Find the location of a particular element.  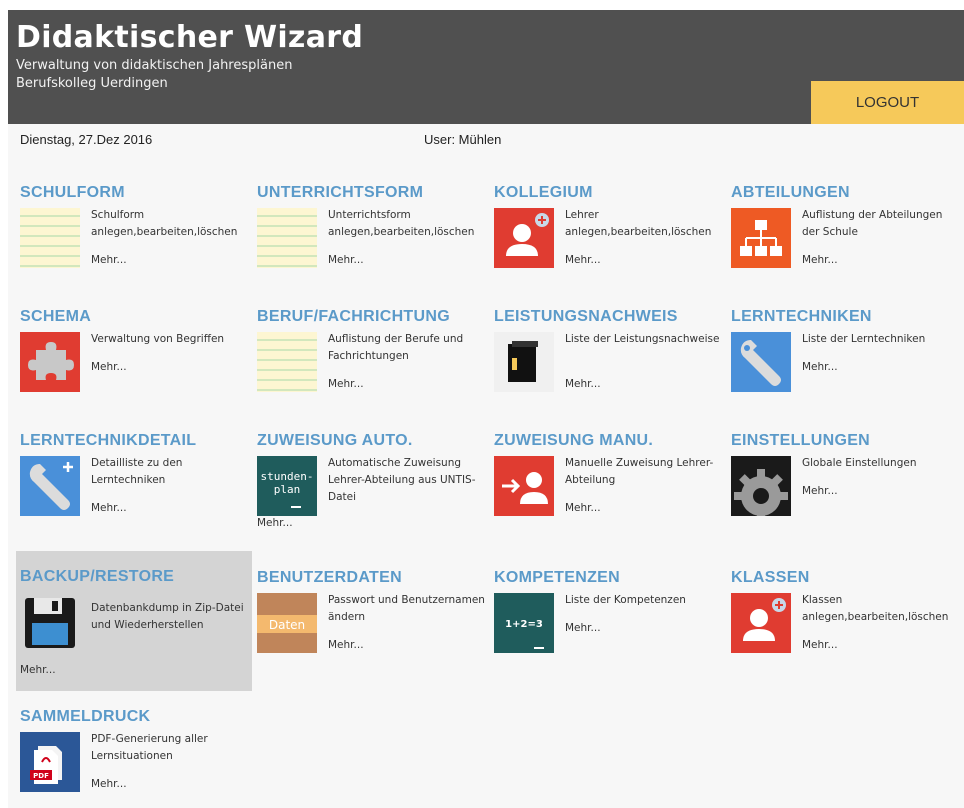

tile-description: Manuelle Zuweisung Lehrer-Abteilung is located at coordinates (639, 471).